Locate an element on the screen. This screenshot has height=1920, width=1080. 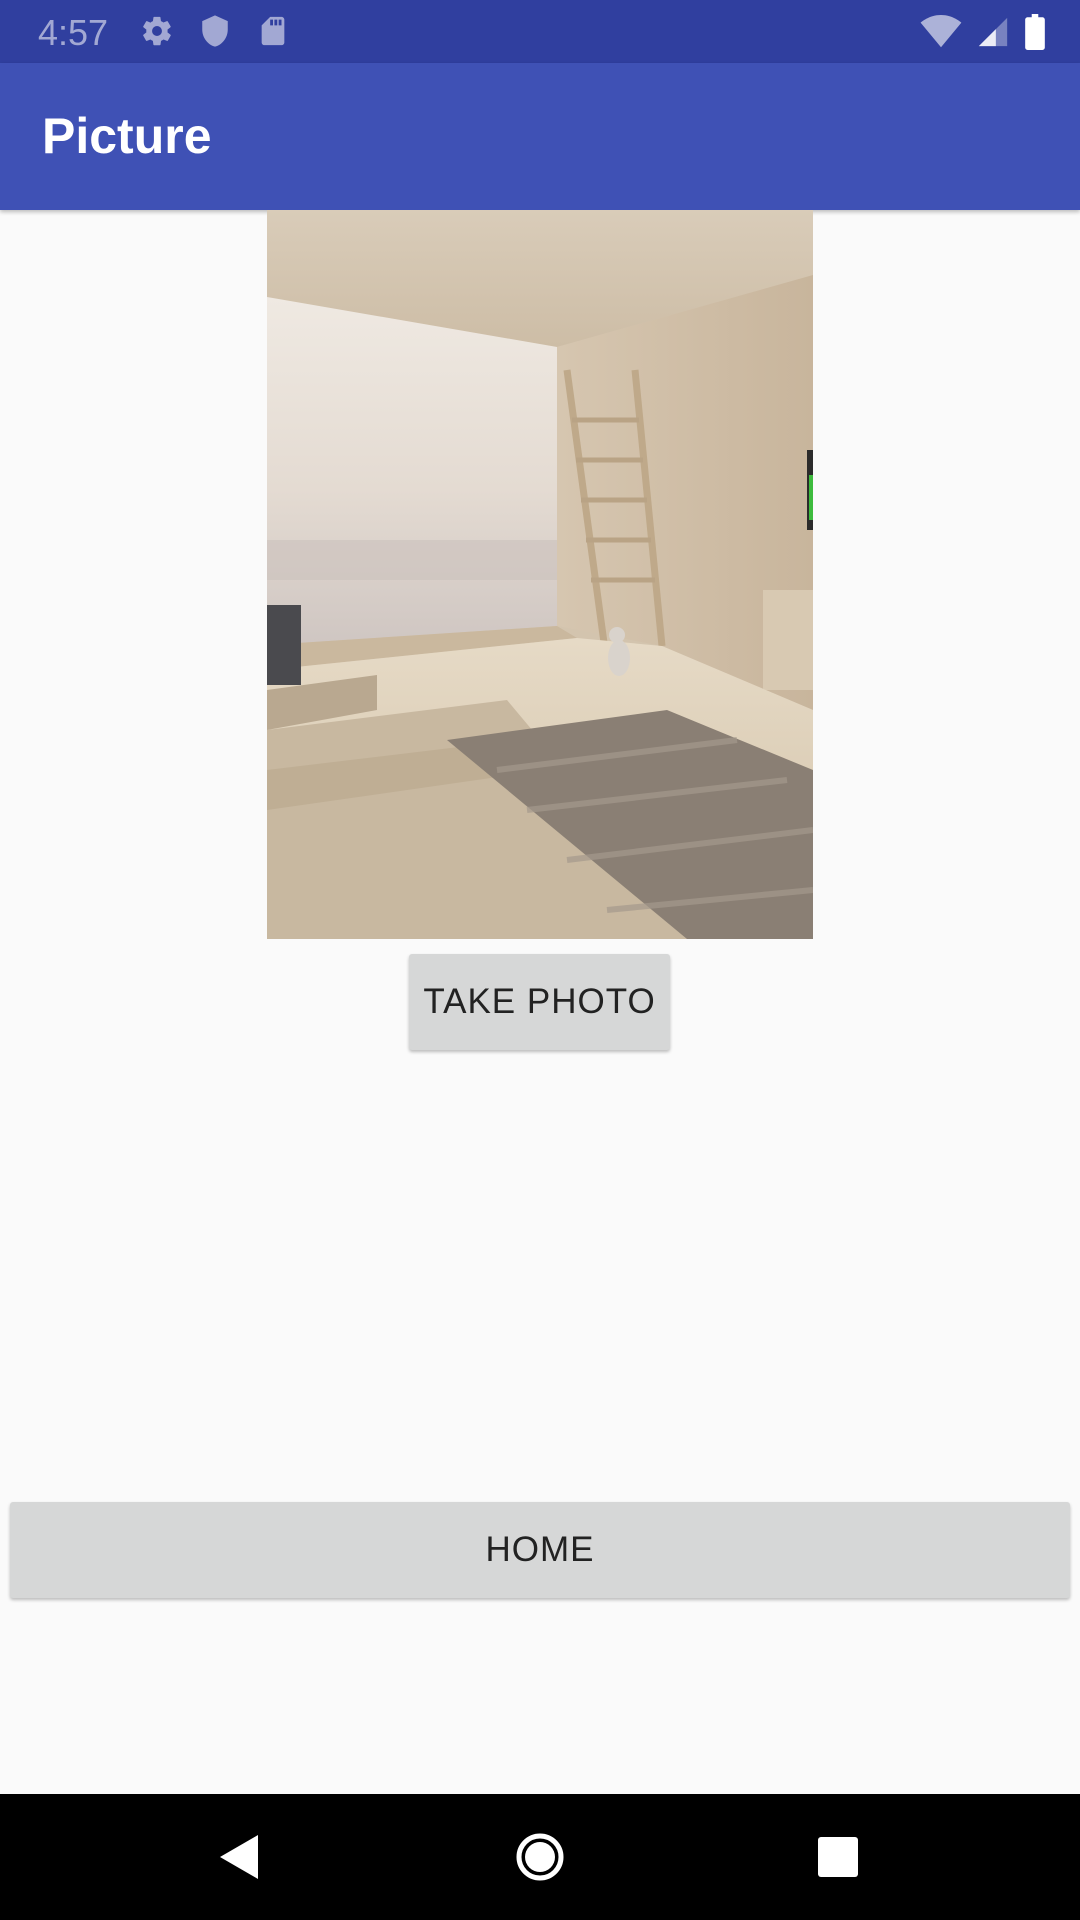
status-bar: 4:57 is located at coordinates (540, 31).